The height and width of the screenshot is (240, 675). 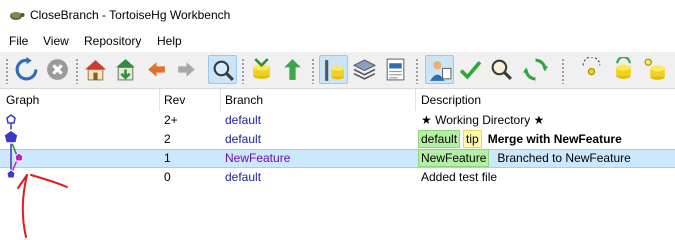 I want to click on shelve-icon, so click(x=591, y=66).